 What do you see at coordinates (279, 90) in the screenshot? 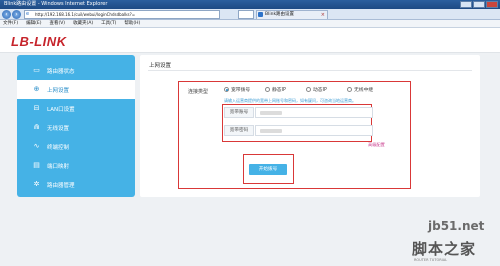
I see `radio-label: 静态IP` at bounding box center [279, 90].